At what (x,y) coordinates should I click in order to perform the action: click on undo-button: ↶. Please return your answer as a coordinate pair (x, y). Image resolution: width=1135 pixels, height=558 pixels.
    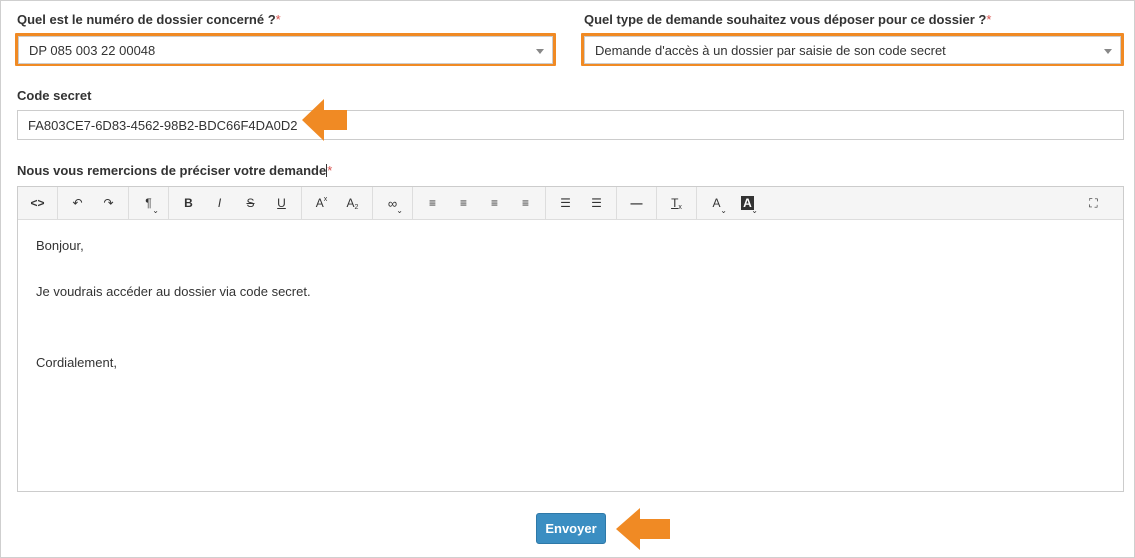
    Looking at the image, I should click on (77, 203).